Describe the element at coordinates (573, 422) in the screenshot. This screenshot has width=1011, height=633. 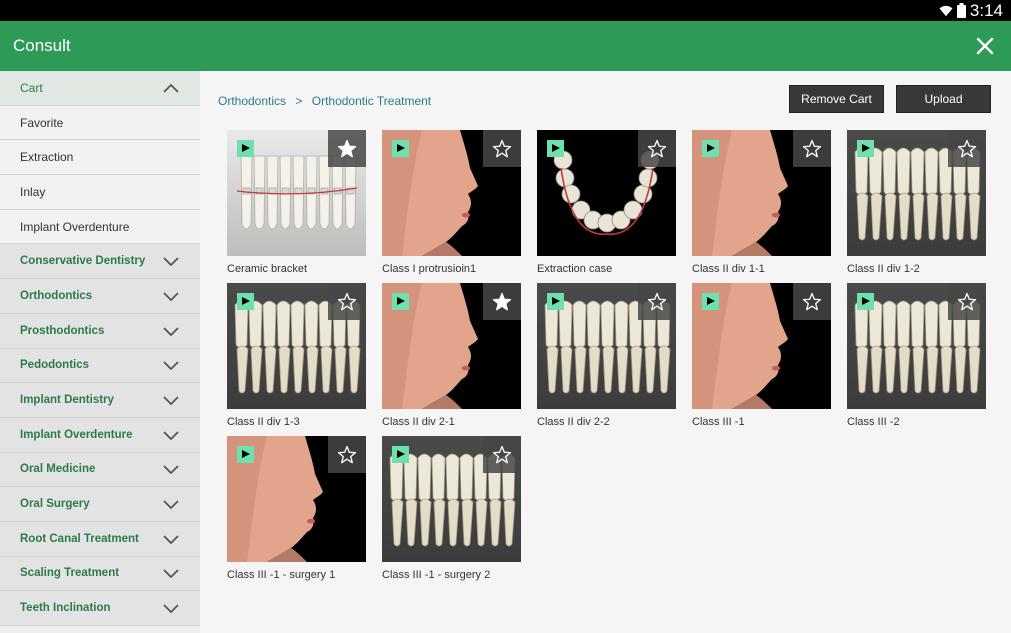
I see `card-label: Class II div 2-2` at that location.